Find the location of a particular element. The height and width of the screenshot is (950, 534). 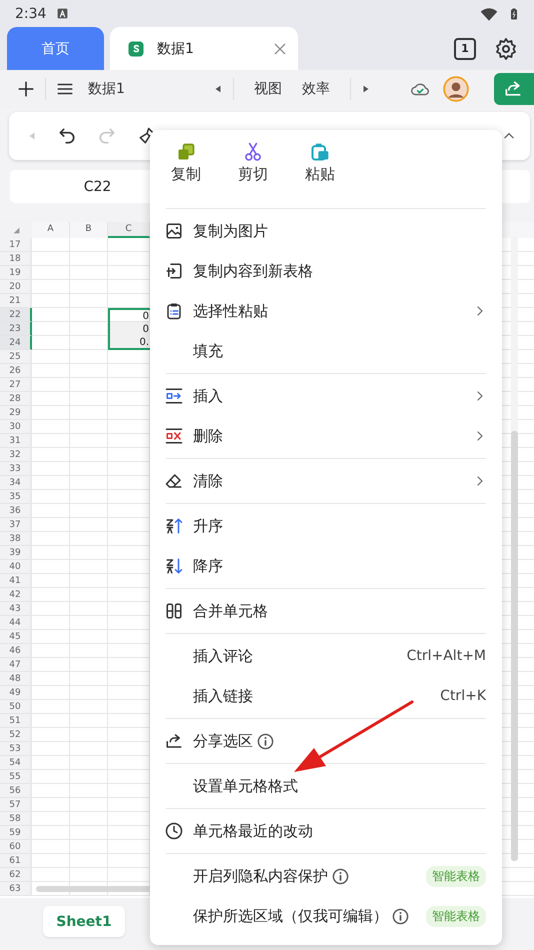

menu-item: 升序 is located at coordinates (208, 526).